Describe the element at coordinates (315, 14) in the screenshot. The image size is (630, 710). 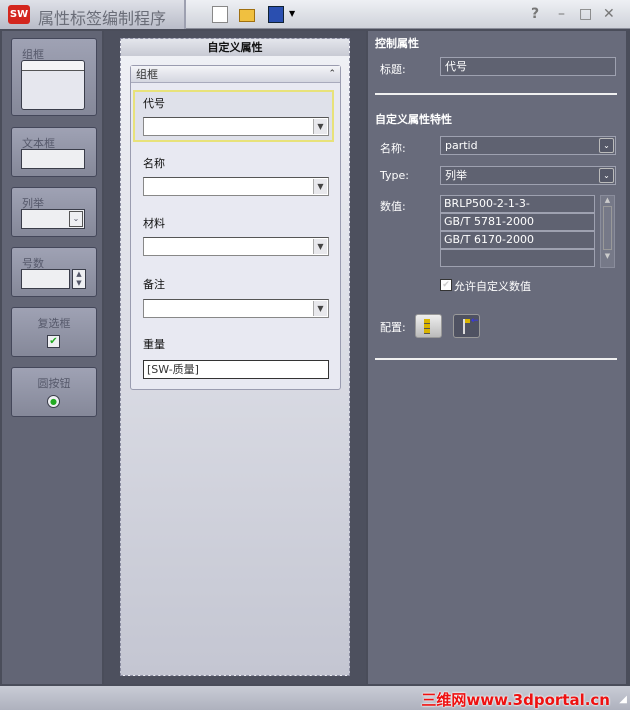
I see `title-bar: SW 属性标签编制程序 ▼ ? – □ ✕` at that location.